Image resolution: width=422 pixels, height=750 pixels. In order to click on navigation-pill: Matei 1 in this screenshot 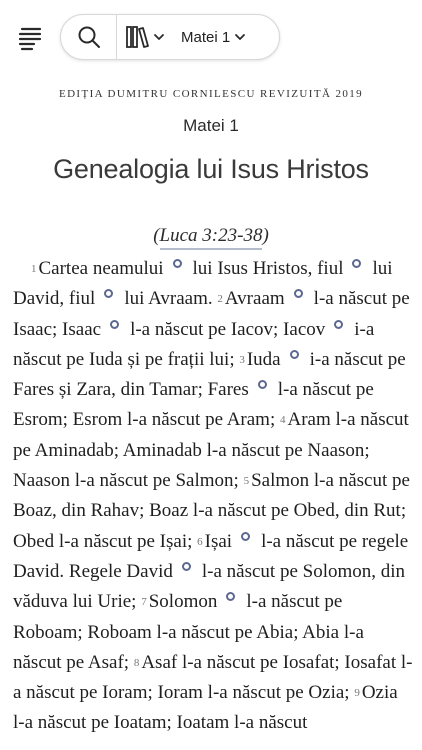, I will do `click(170, 37)`.